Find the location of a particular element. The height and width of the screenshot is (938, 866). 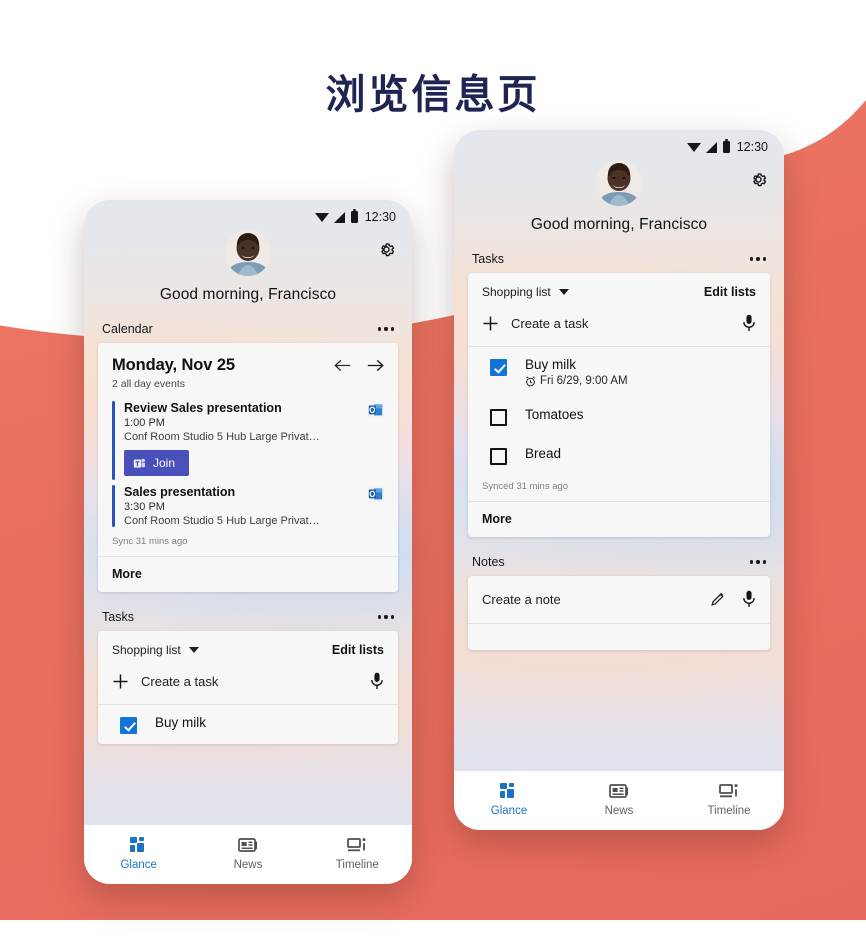

task-item: Buy milk Fri 6/29, 9:00 AM is located at coordinates (619, 372).